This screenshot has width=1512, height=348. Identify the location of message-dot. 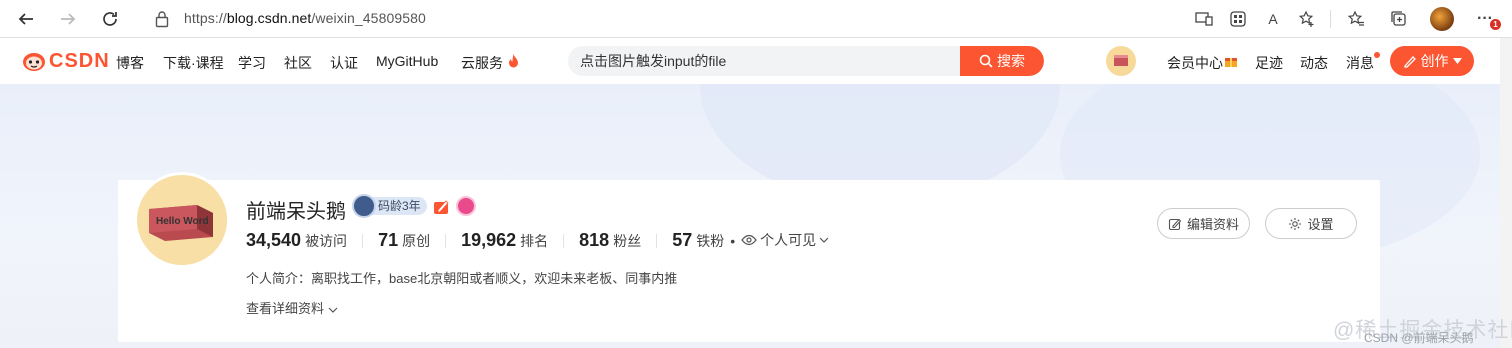
(1377, 55).